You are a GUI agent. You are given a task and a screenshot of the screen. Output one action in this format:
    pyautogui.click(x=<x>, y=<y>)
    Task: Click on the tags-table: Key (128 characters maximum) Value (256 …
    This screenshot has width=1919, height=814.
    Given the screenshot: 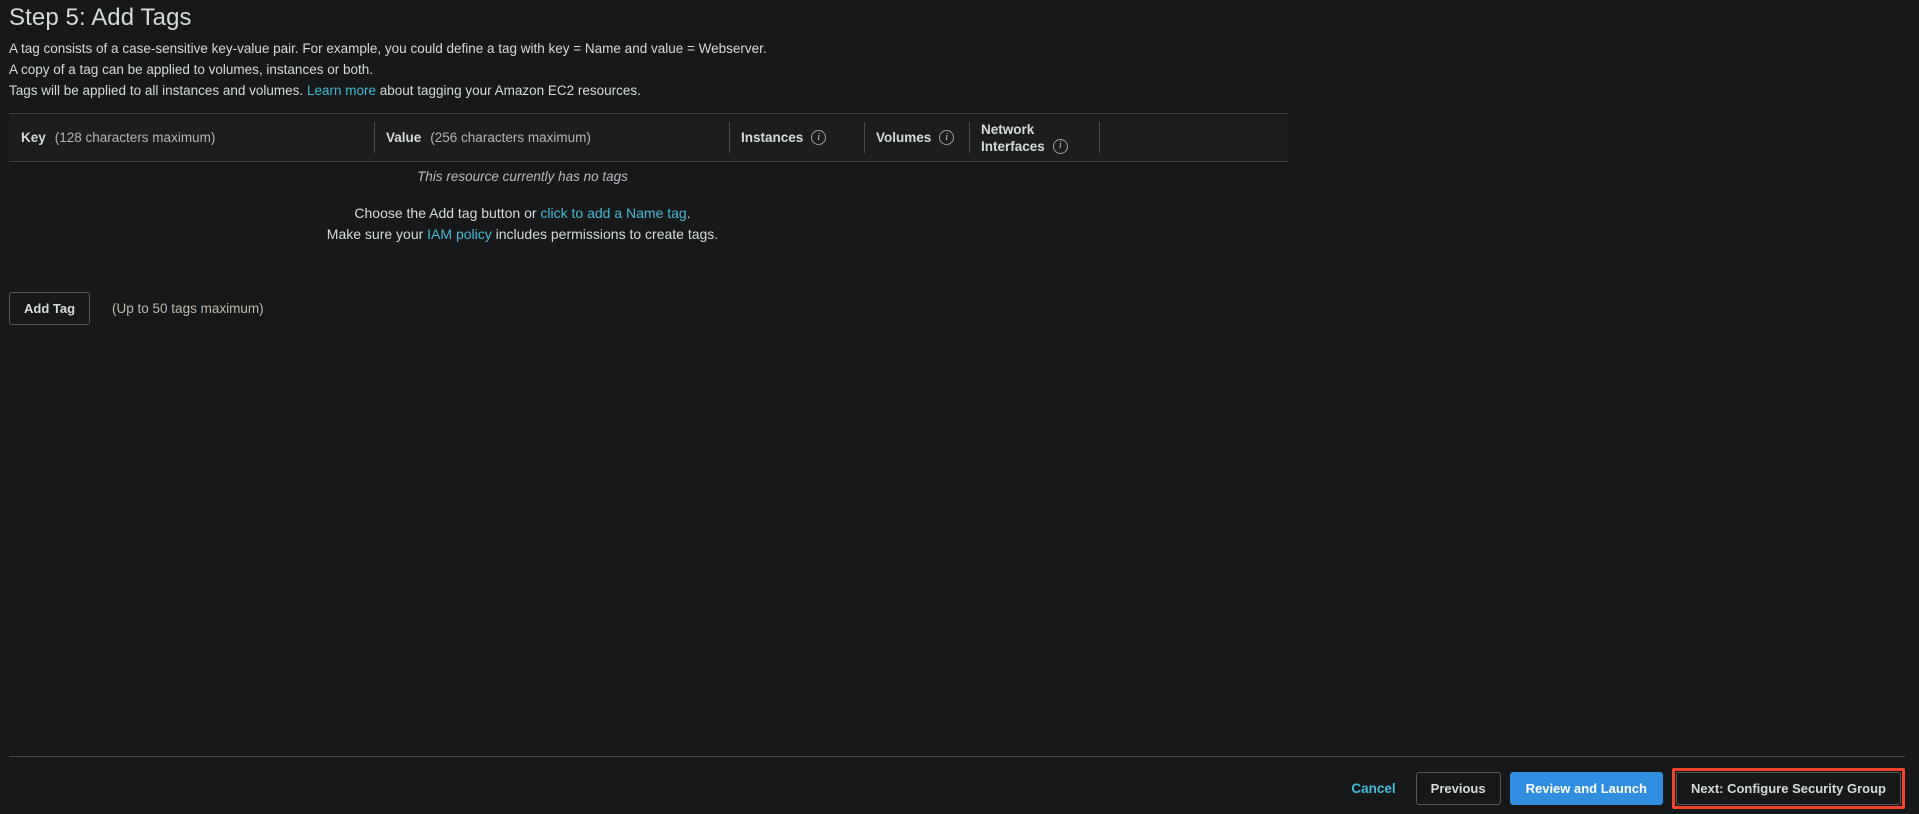 What is the action you would take?
    pyautogui.click(x=648, y=137)
    